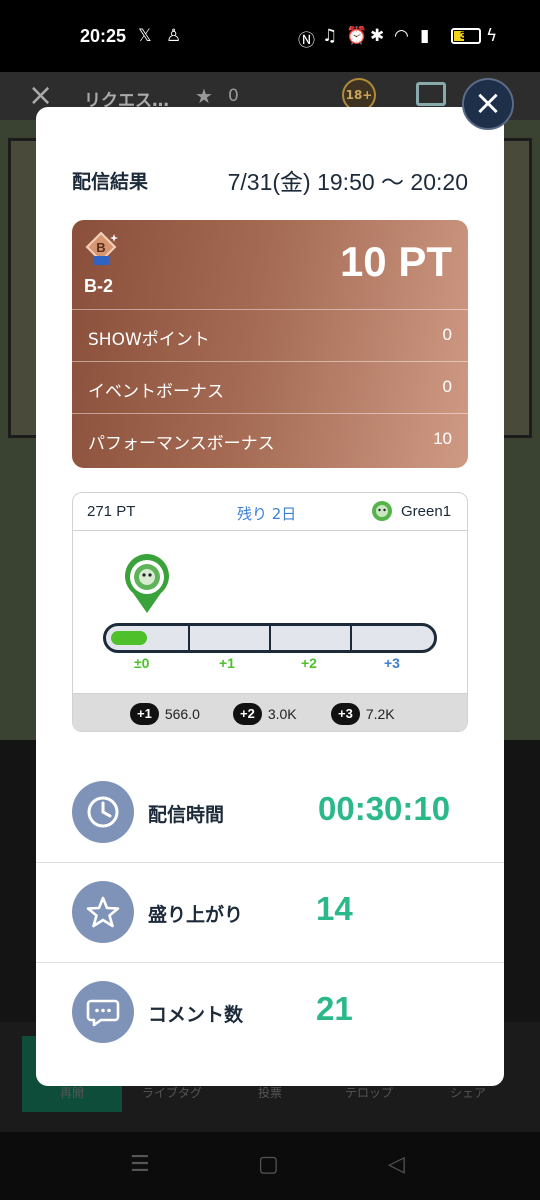  What do you see at coordinates (227, 663) in the screenshot?
I see `progress-tick: +1` at bounding box center [227, 663].